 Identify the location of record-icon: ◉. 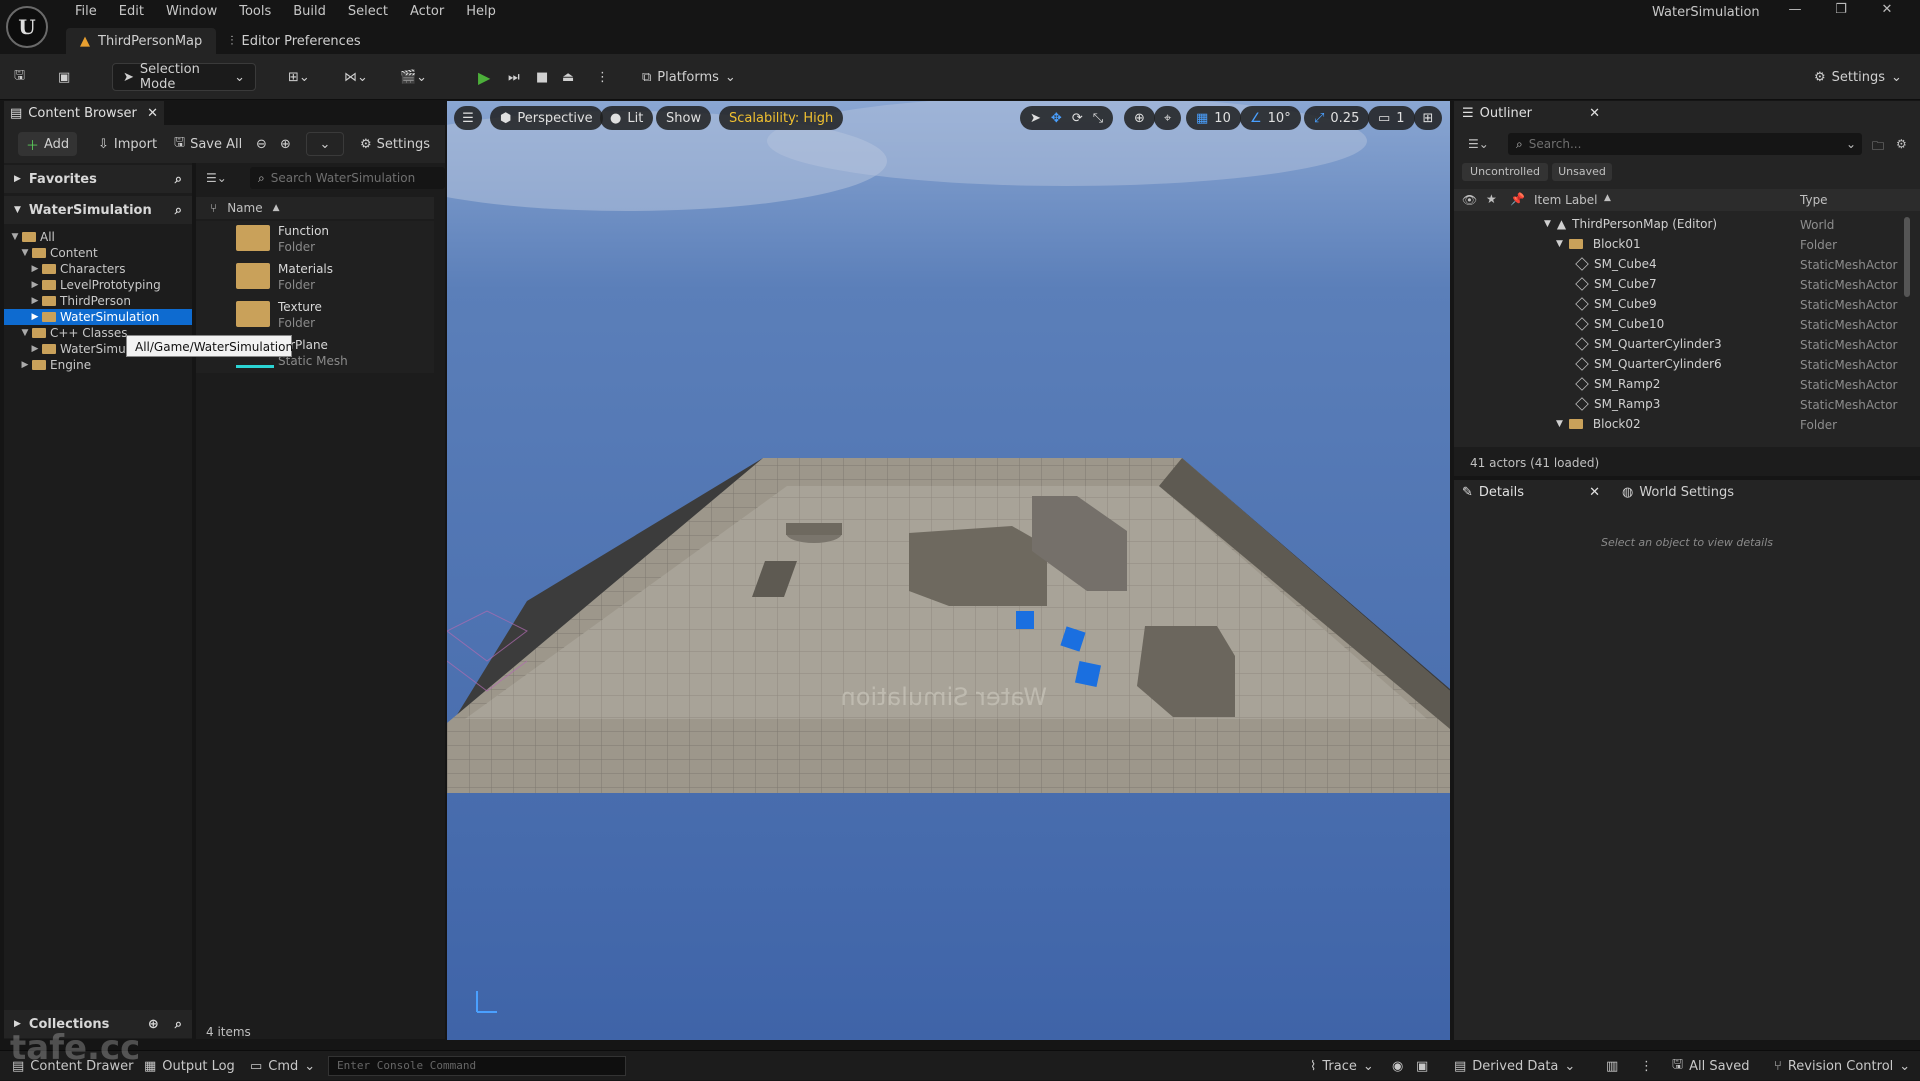
(1397, 1066).